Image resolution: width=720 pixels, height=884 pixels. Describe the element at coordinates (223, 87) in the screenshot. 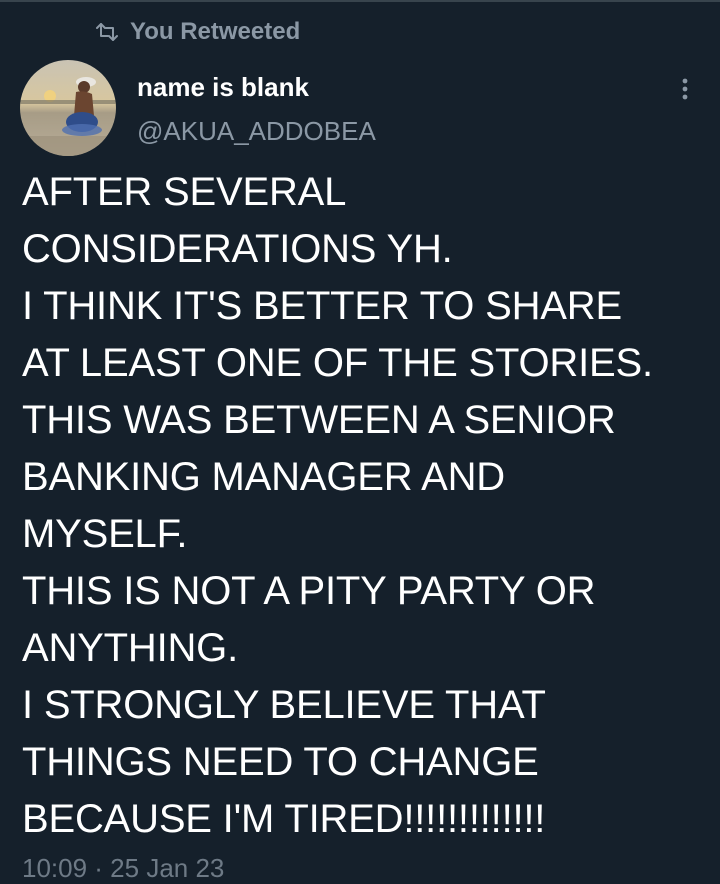

I see `author-name: name is blank` at that location.